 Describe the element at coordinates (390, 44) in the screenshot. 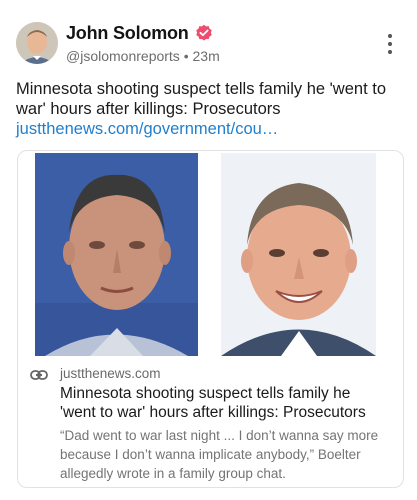

I see `more-options-icon` at that location.